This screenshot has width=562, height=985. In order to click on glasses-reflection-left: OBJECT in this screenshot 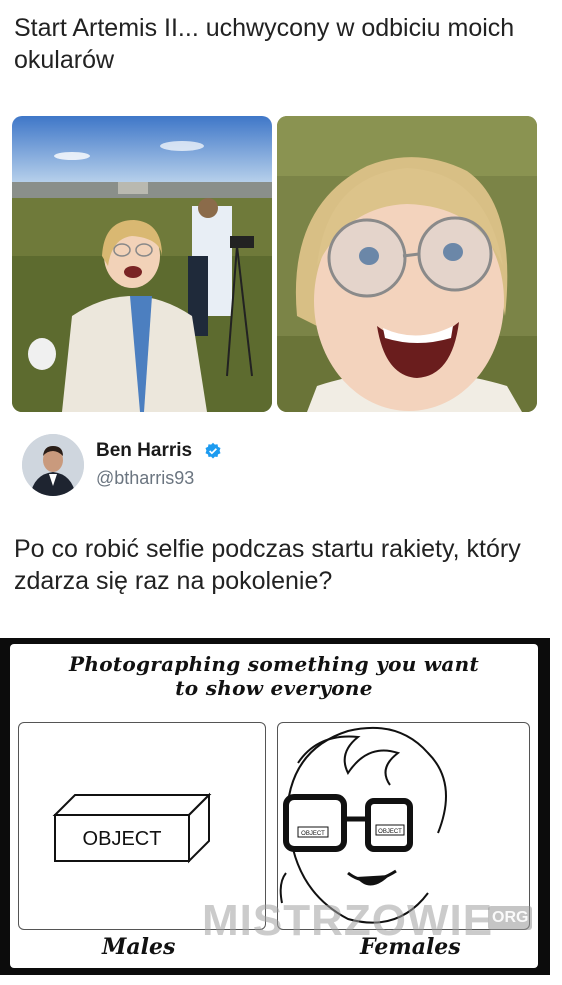, I will do `click(313, 834)`.